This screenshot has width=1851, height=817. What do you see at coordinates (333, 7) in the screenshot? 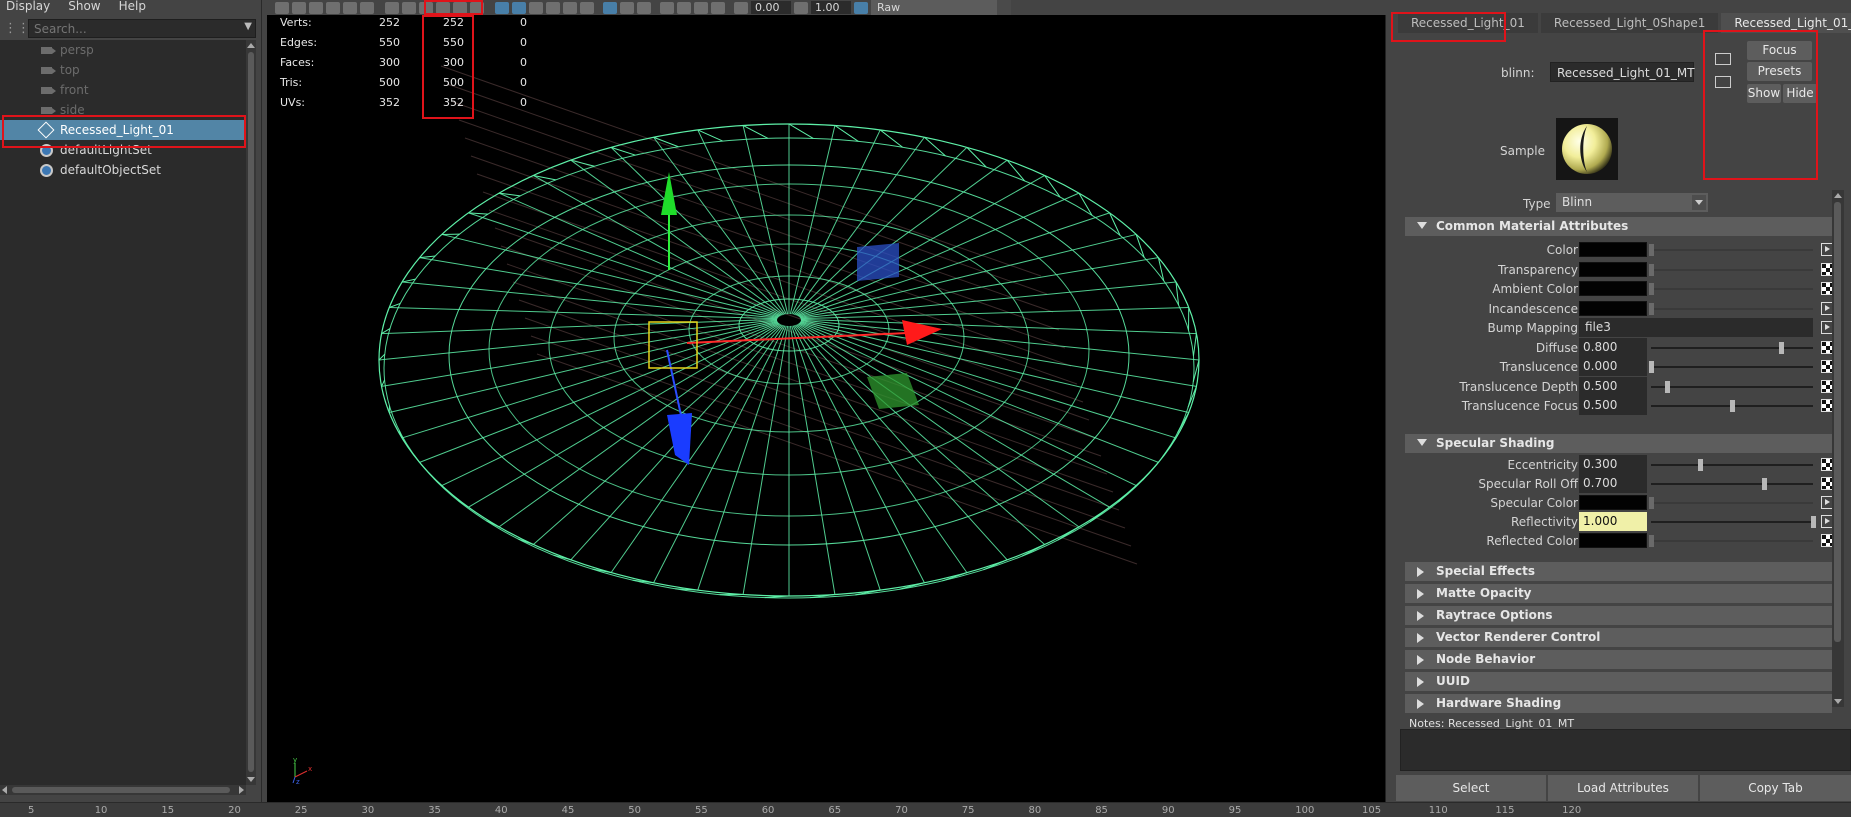
I see `image-plane-icon` at bounding box center [333, 7].